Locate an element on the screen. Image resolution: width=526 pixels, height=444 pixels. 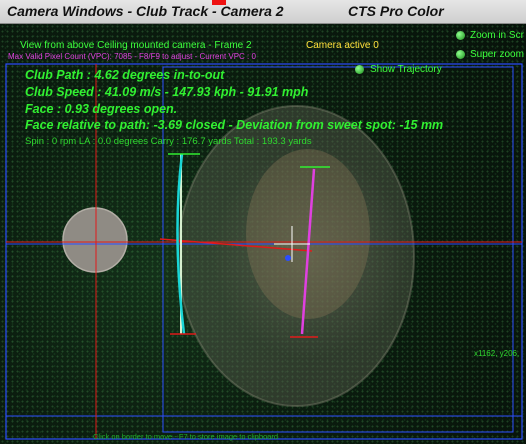
show-trajectory-radio is located at coordinates (359, 69).